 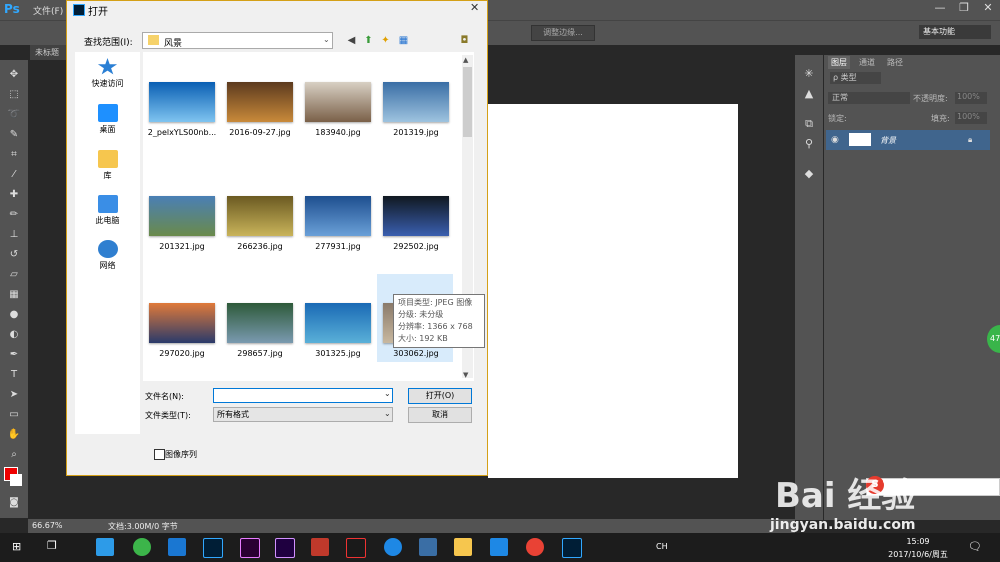 I want to click on scroll-thumb, so click(x=467, y=102).